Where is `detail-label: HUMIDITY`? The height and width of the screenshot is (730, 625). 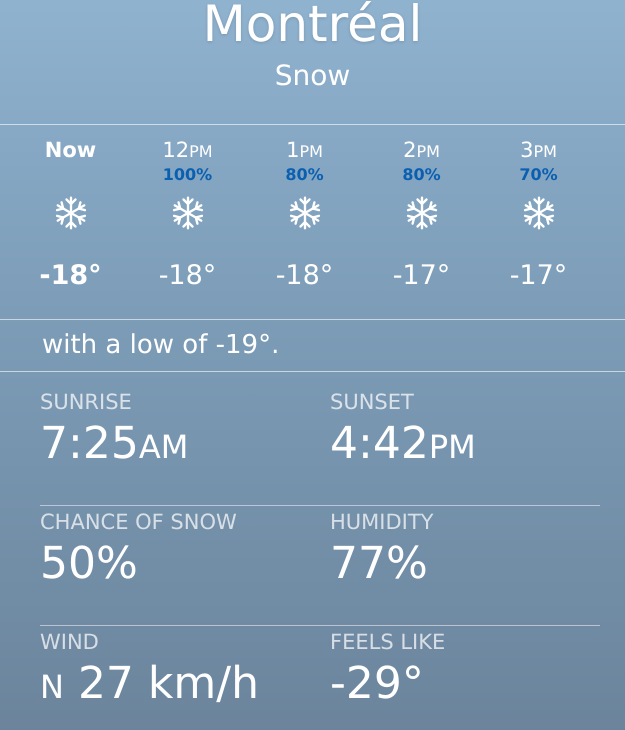
detail-label: HUMIDITY is located at coordinates (382, 522).